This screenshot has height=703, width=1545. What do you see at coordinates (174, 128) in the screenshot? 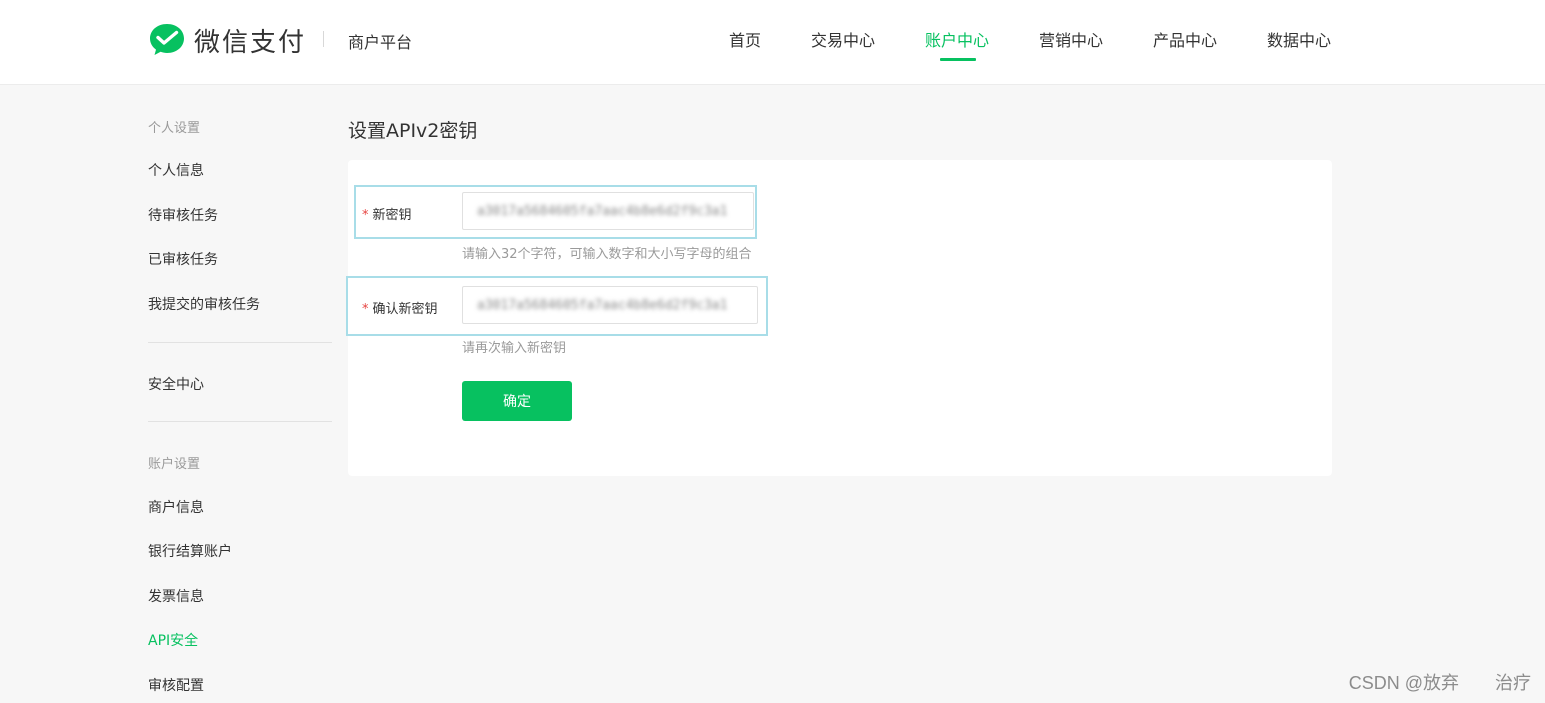
I see `sidebar-group-personal: 个人设置` at bounding box center [174, 128].